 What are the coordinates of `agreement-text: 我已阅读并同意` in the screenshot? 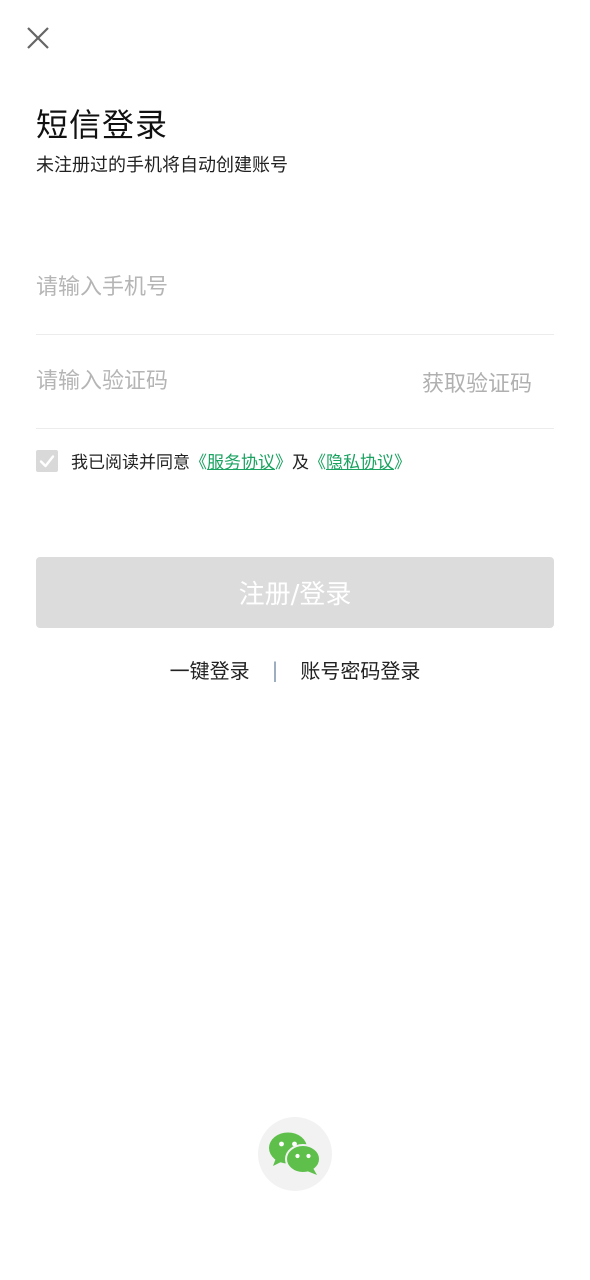 It's located at (130, 463).